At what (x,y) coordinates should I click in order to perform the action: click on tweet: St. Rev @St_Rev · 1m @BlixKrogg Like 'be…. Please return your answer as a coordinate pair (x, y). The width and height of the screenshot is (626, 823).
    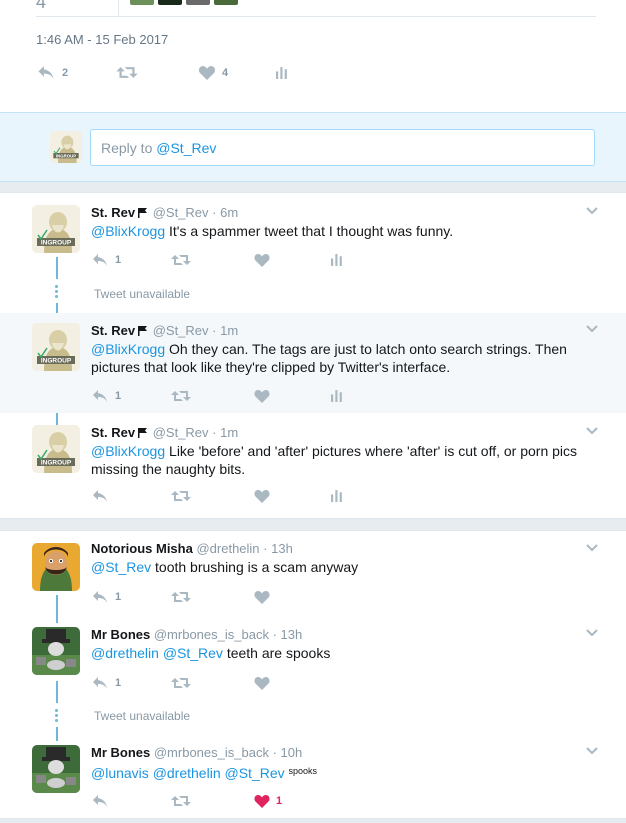
    Looking at the image, I should click on (313, 467).